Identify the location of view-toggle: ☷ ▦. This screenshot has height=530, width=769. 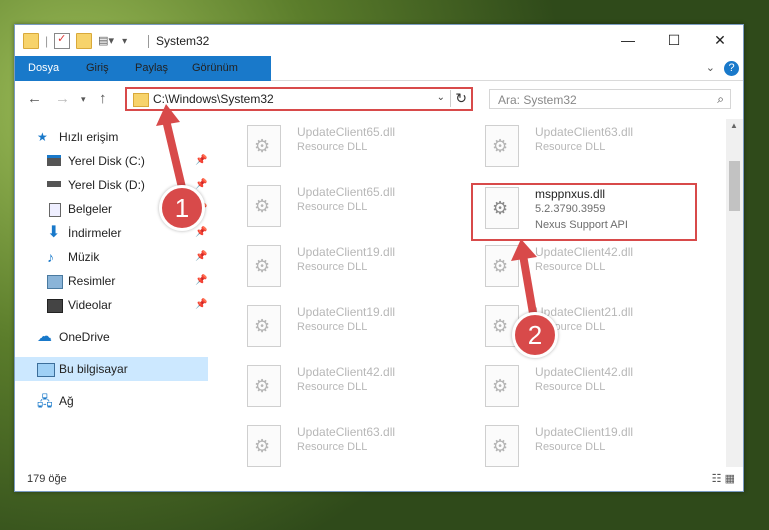
(723, 478).